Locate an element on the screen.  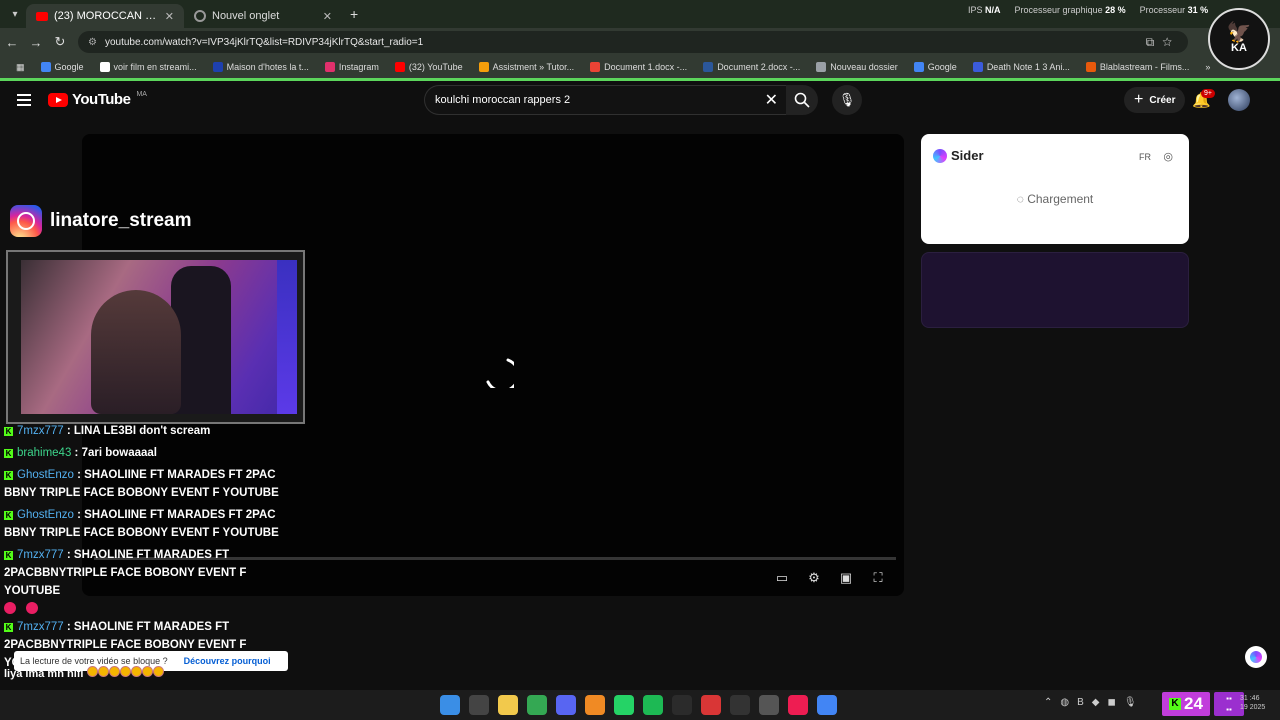
back-arrow-icon: ← is located at coordinates (12, 42).